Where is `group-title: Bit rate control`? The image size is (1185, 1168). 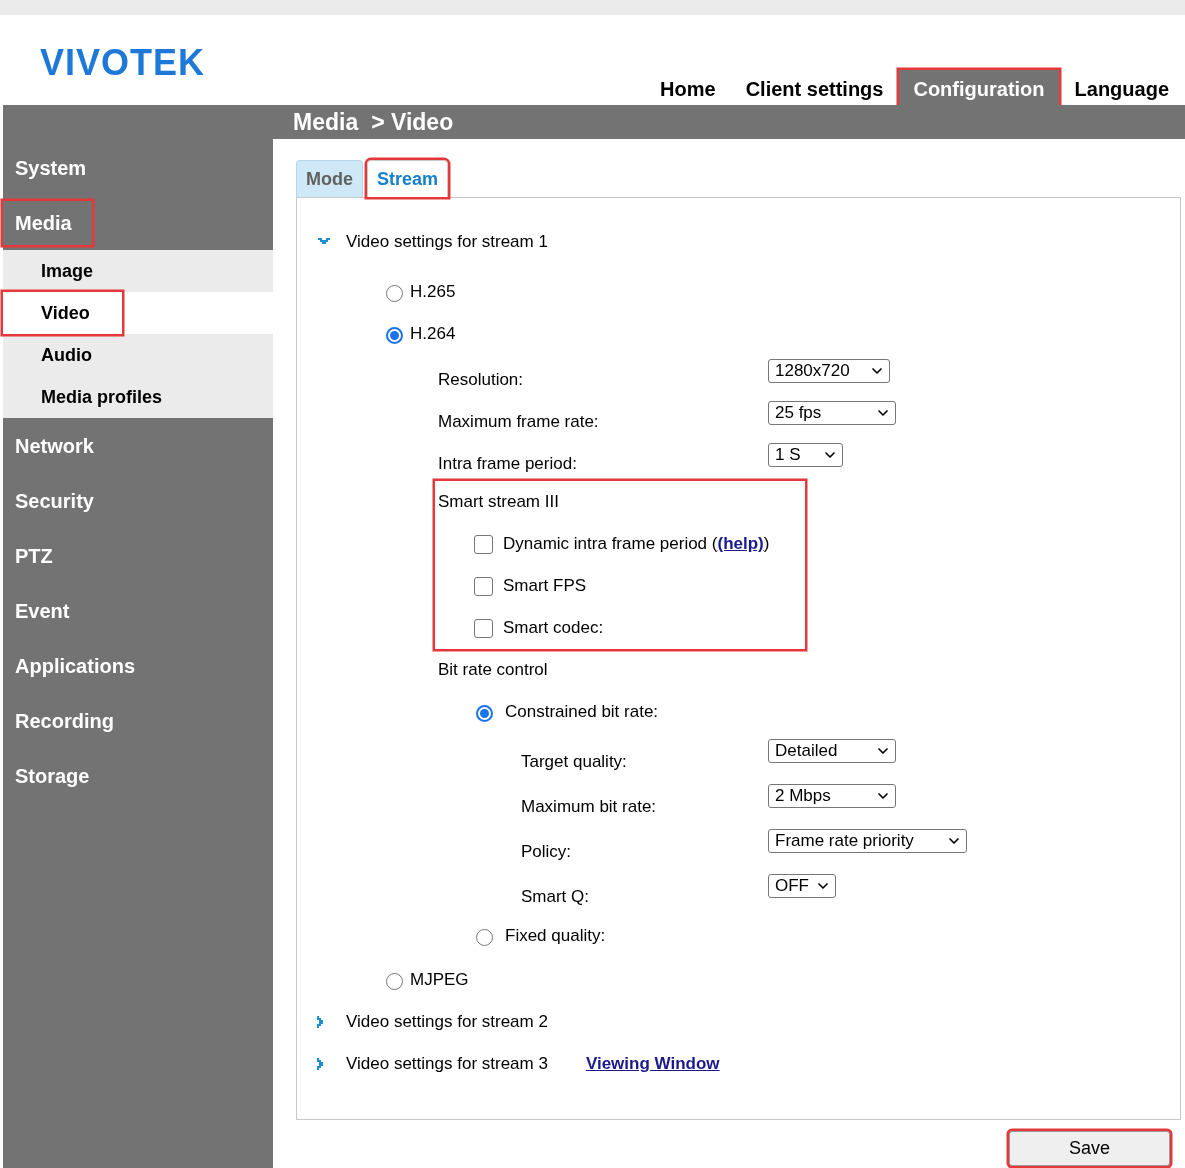
group-title: Bit rate control is located at coordinates (493, 670).